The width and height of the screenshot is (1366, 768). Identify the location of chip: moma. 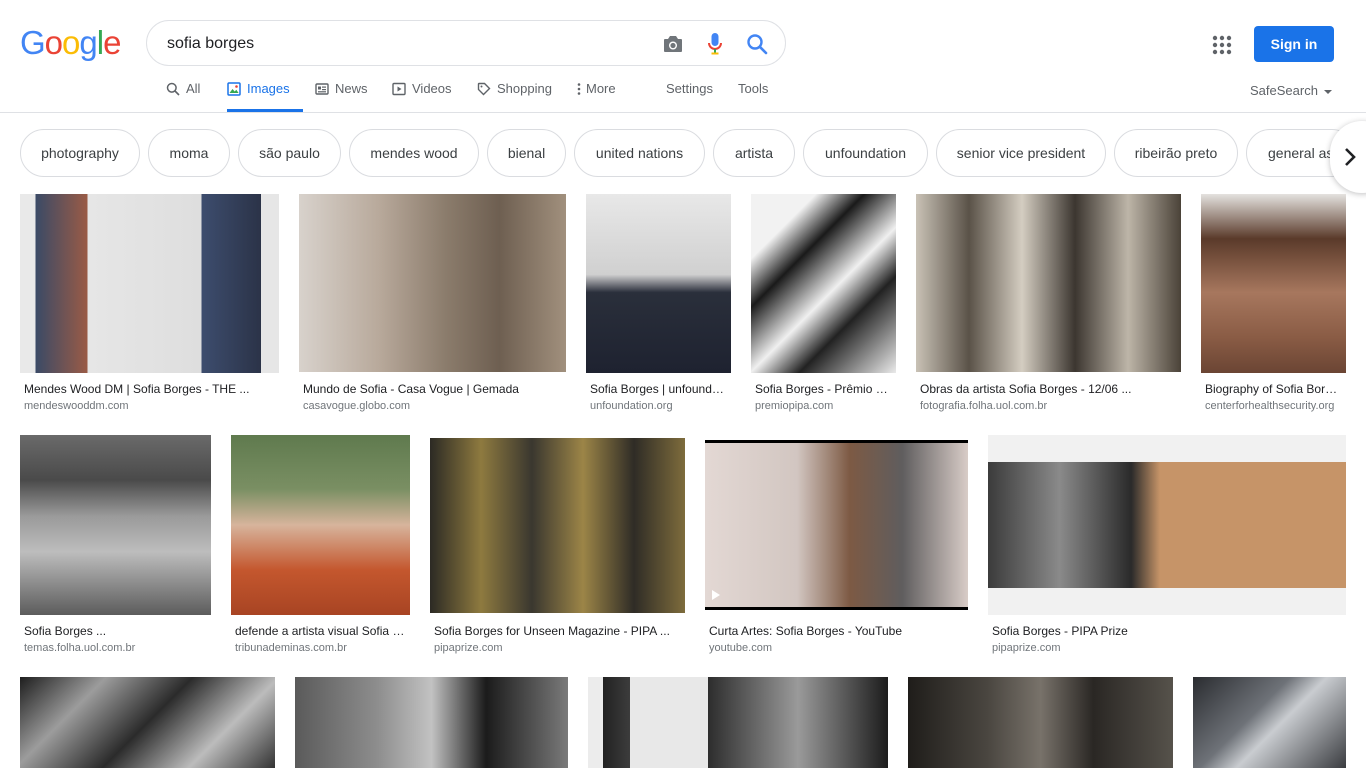
(189, 153).